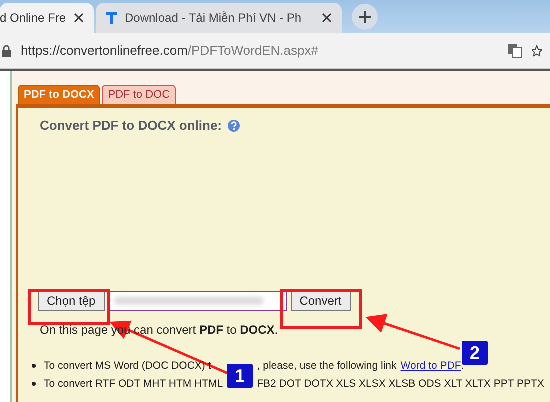  I want to click on period-text: ., so click(462, 366).